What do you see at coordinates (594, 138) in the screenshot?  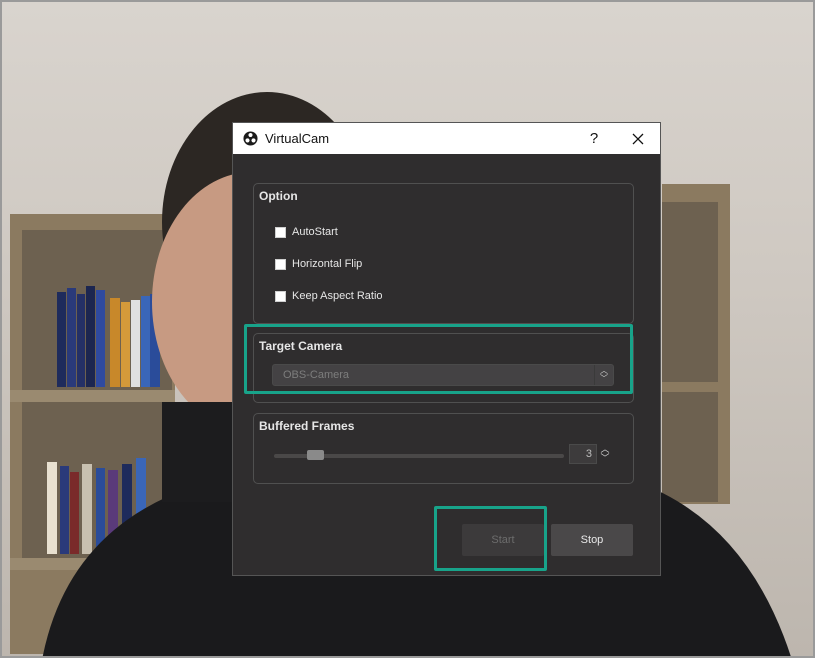 I see `help-button: ?` at bounding box center [594, 138].